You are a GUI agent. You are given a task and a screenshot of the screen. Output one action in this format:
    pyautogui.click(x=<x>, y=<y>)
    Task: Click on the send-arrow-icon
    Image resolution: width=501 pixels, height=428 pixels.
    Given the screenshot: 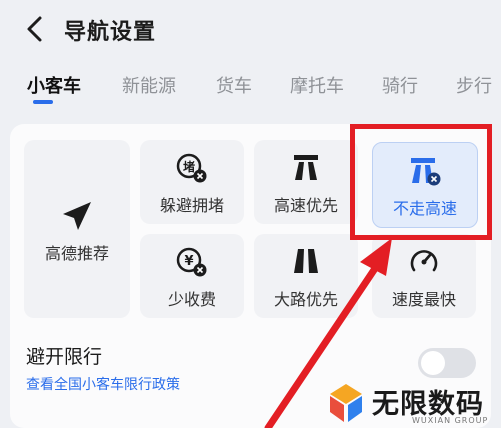 What is the action you would take?
    pyautogui.click(x=77, y=216)
    